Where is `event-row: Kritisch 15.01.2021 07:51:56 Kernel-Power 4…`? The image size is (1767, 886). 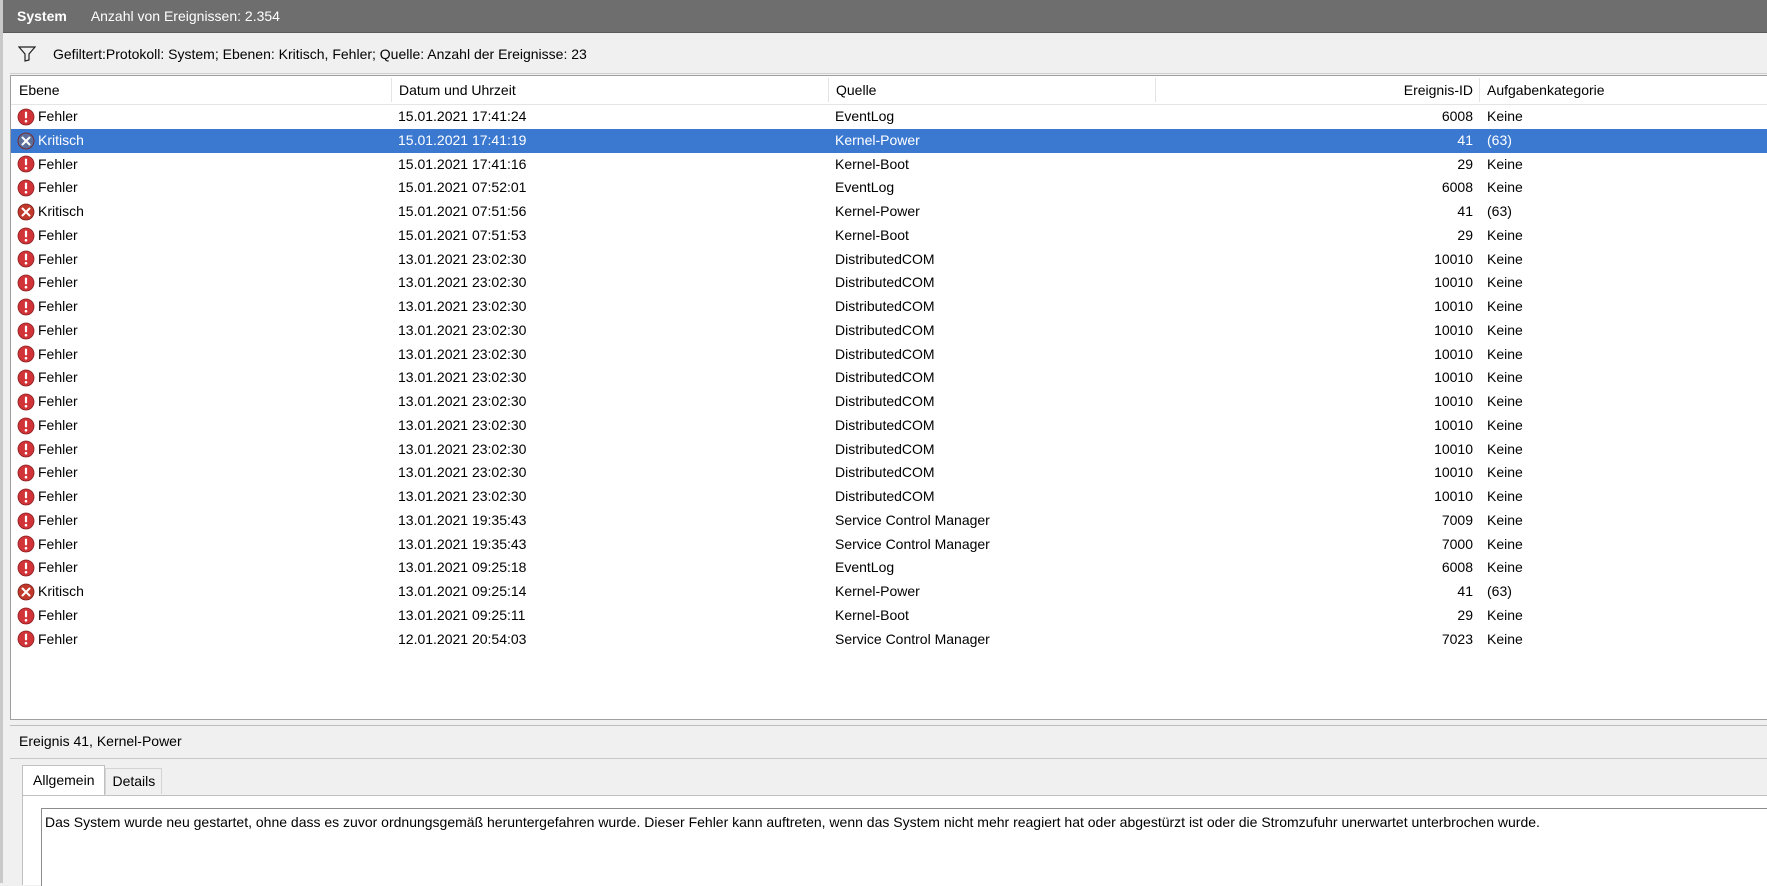
event-row: Kritisch 15.01.2021 07:51:56 Kernel-Power 4… is located at coordinates (889, 212).